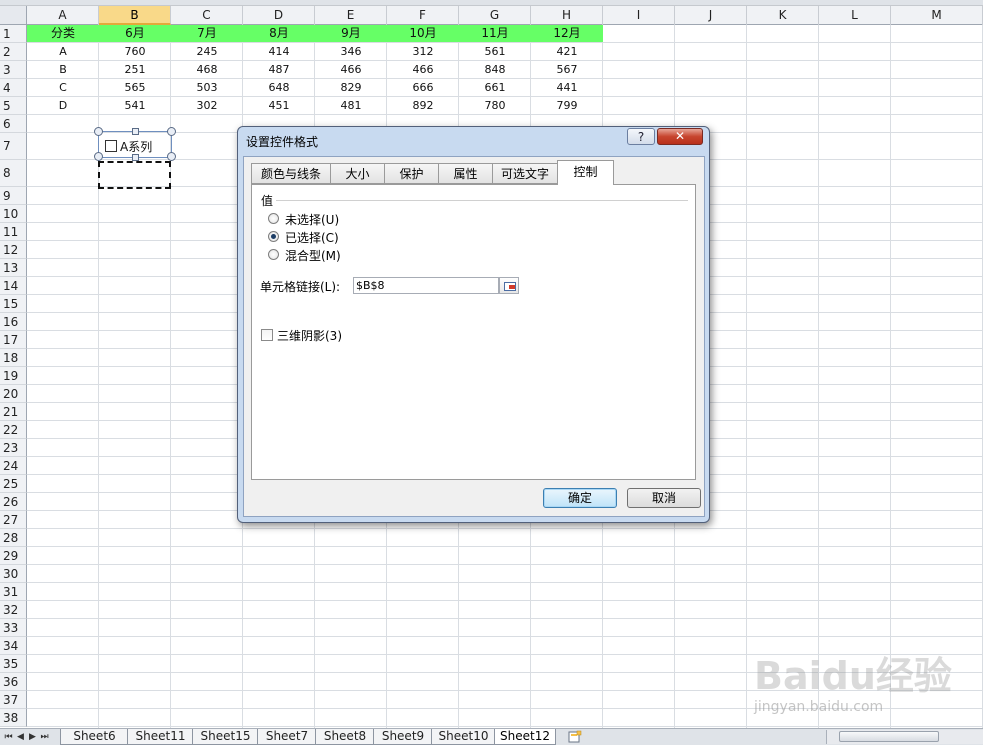 The width and height of the screenshot is (983, 747). What do you see at coordinates (13, 52) in the screenshot?
I see `row-header-2: 2` at bounding box center [13, 52].